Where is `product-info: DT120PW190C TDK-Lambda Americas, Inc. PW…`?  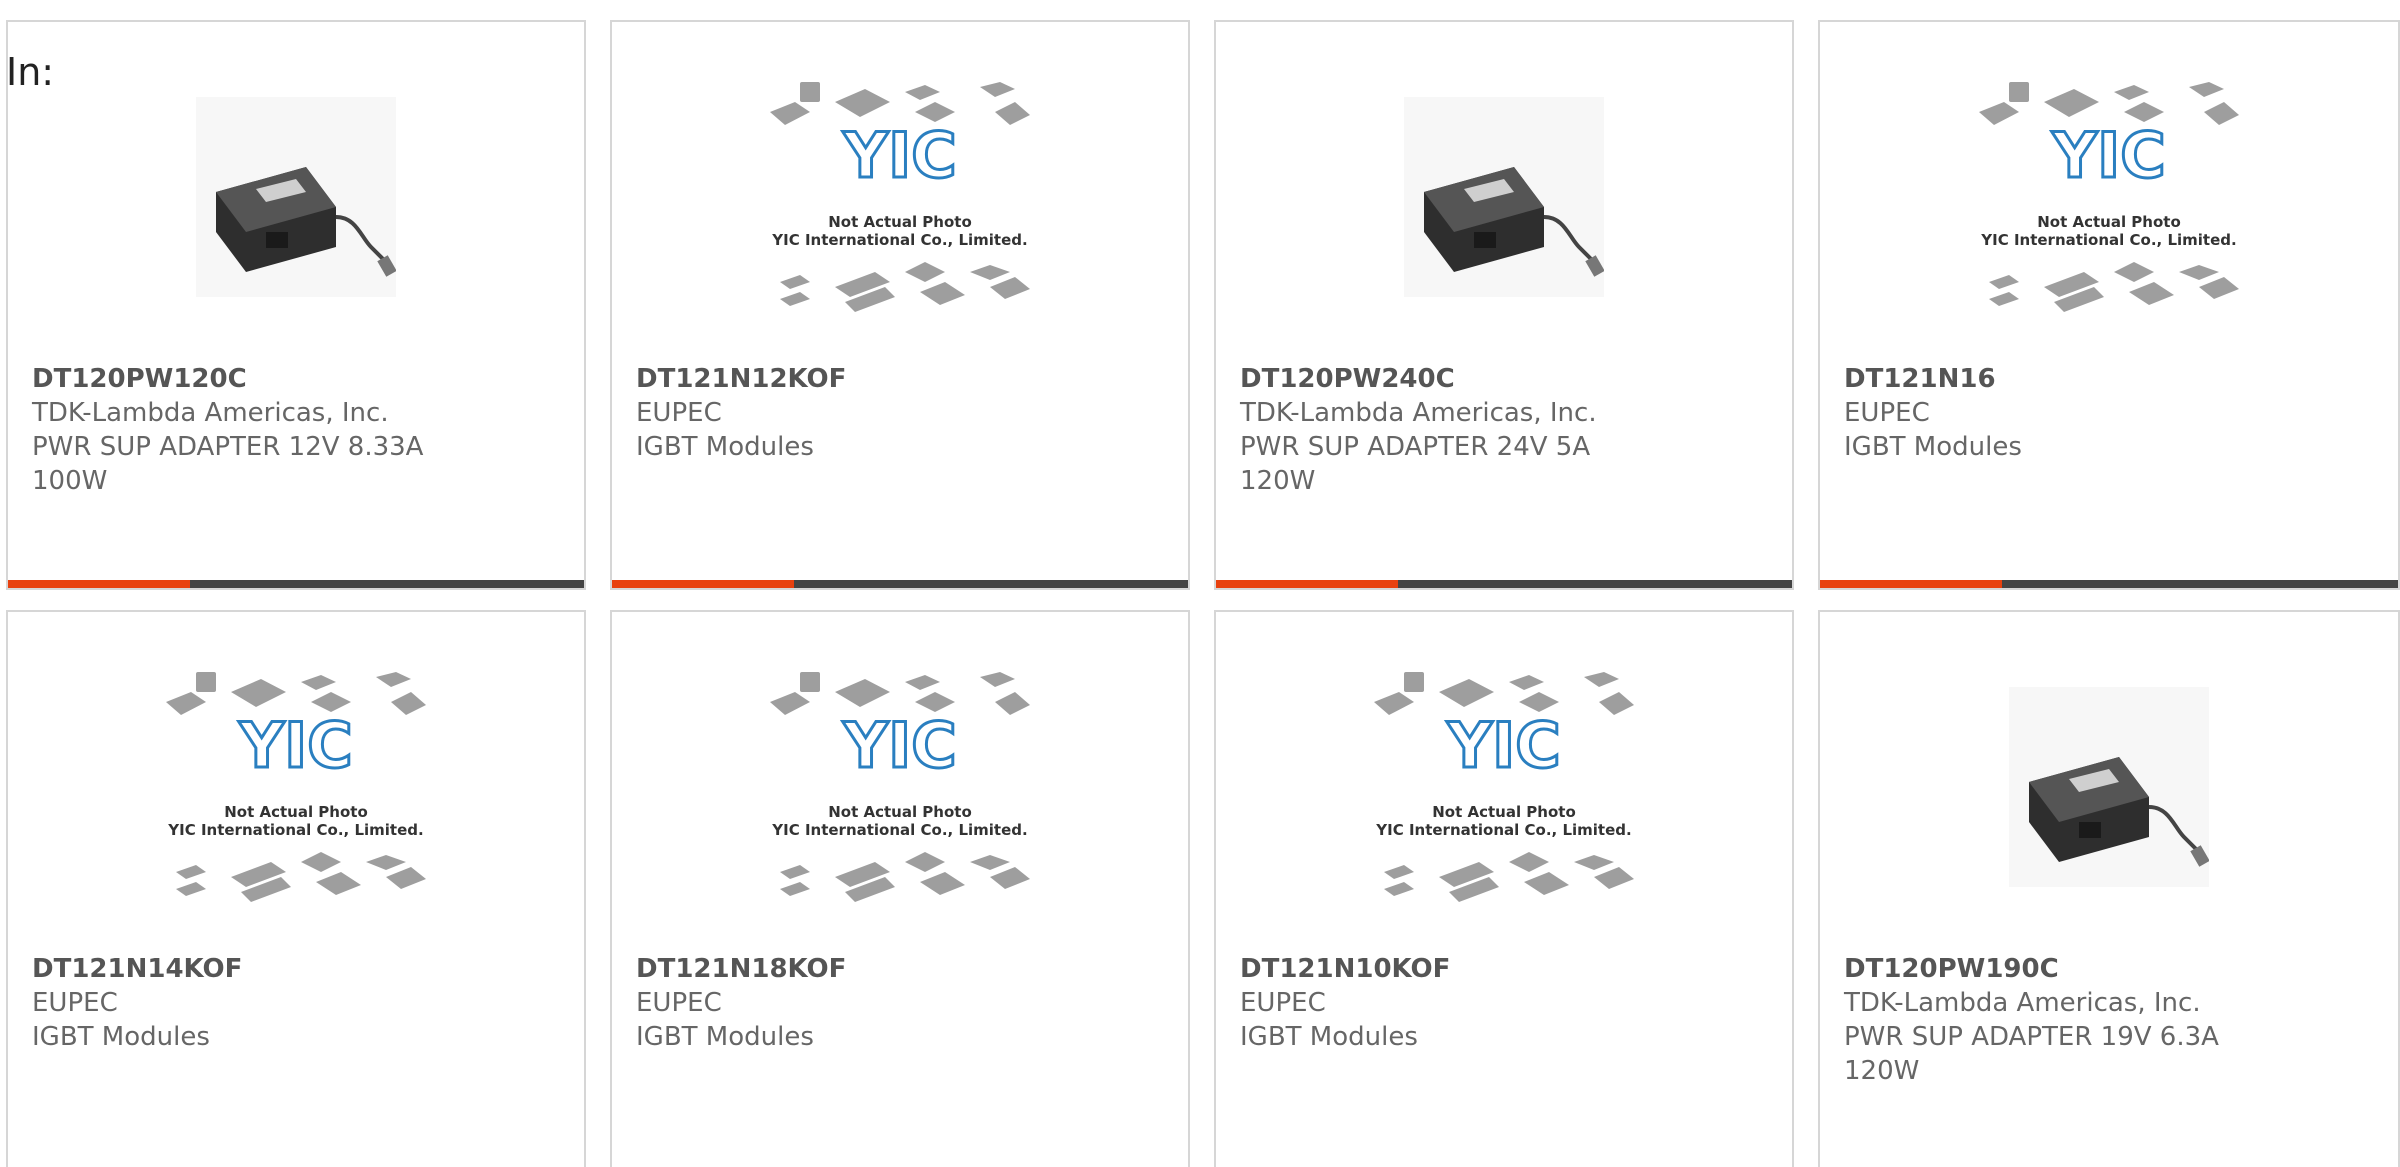 product-info: DT120PW190C TDK-Lambda Americas, Inc. PW… is located at coordinates (2054, 1020).